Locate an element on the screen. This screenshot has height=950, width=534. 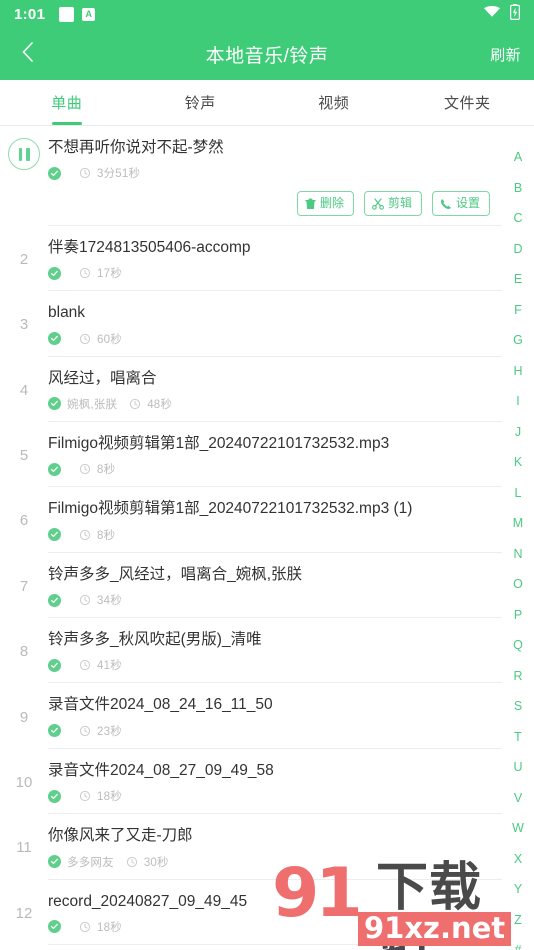
song-list-item: 3 blank 60秒 is located at coordinates (267, 324).